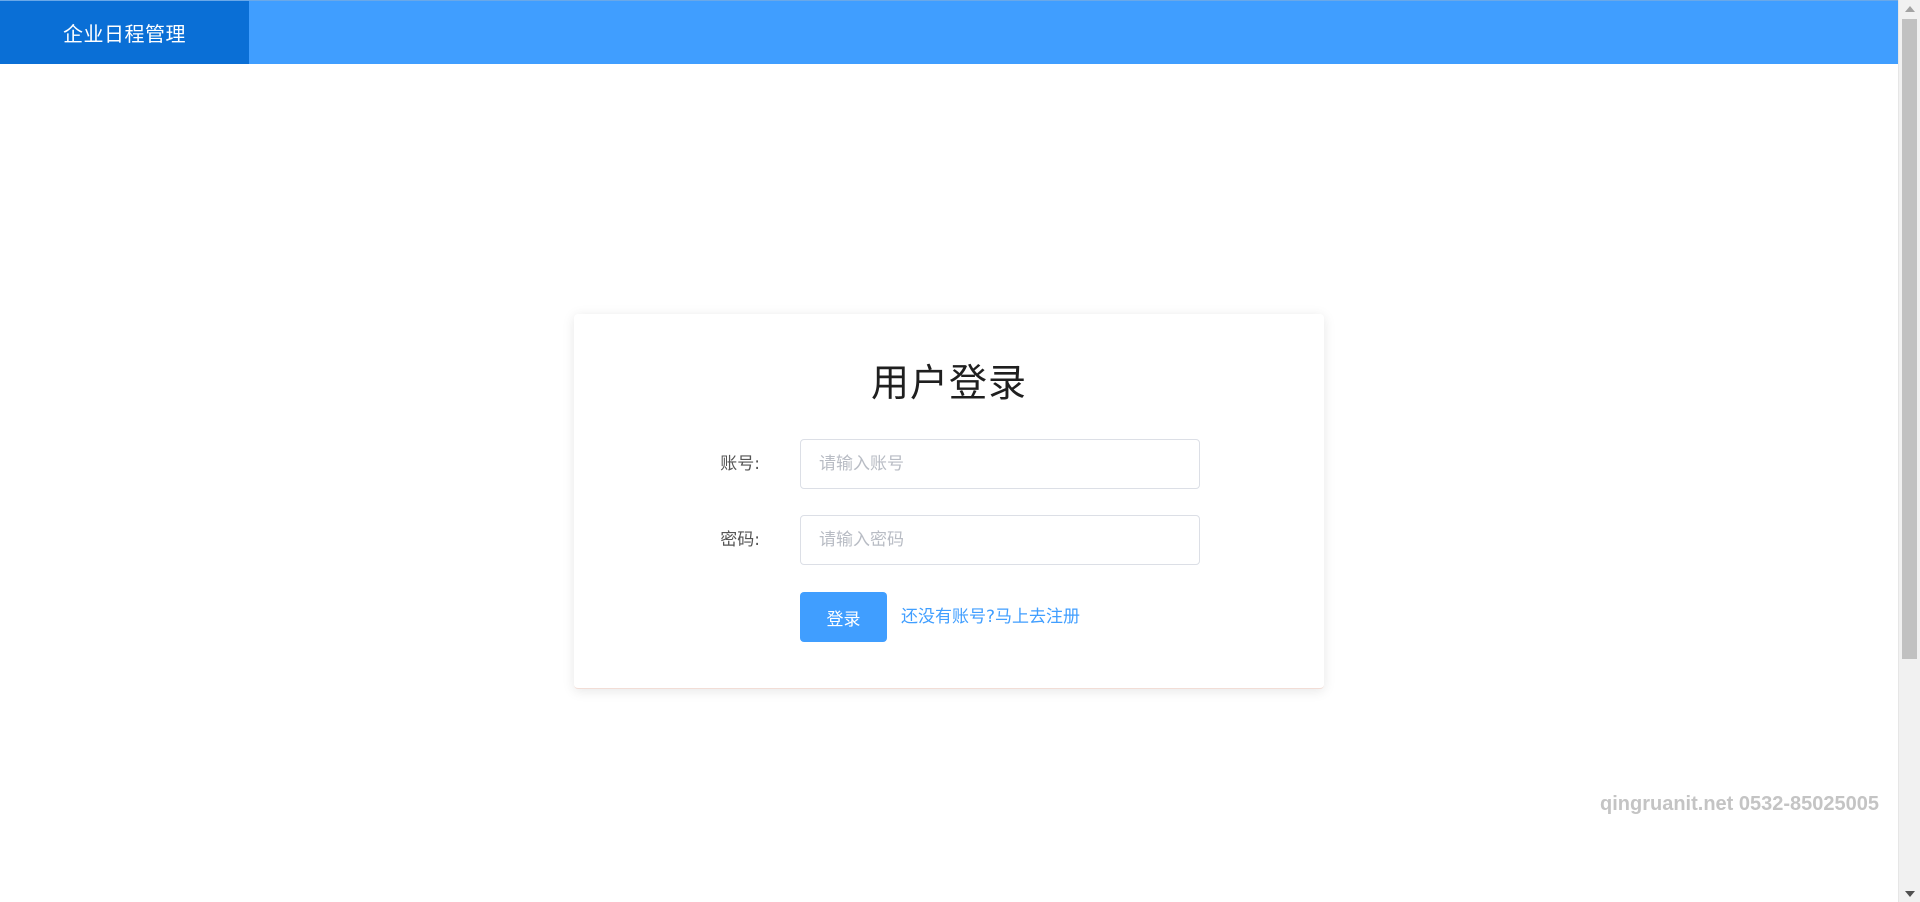  What do you see at coordinates (1909, 339) in the screenshot?
I see `scrollbar-thumb` at bounding box center [1909, 339].